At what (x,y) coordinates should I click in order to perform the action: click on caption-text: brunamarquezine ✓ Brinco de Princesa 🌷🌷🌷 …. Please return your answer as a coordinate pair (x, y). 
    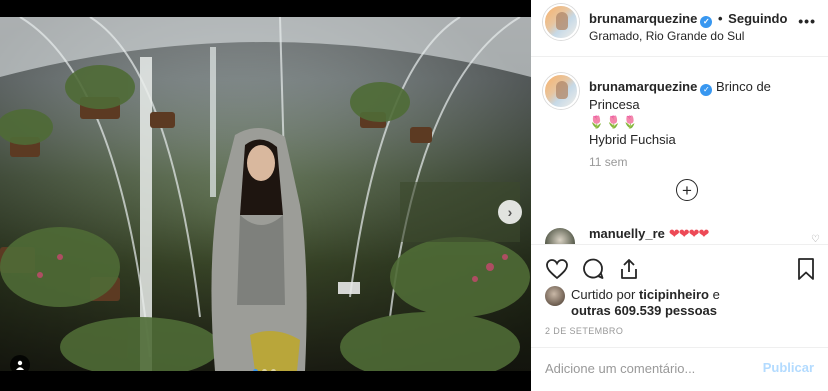
    Looking at the image, I should click on (699, 113).